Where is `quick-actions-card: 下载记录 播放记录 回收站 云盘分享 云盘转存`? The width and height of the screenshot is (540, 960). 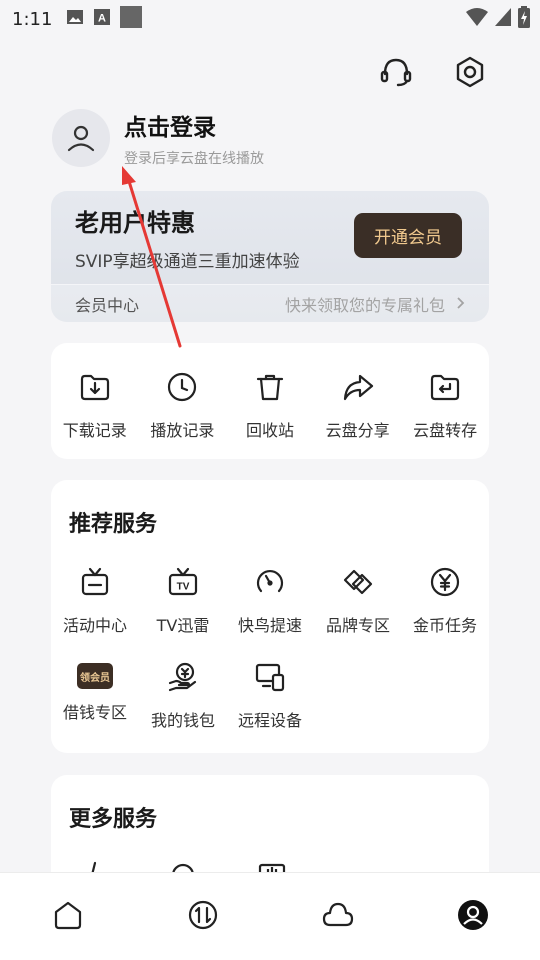 quick-actions-card: 下载记录 播放记录 回收站 云盘分享 云盘转存 is located at coordinates (270, 401).